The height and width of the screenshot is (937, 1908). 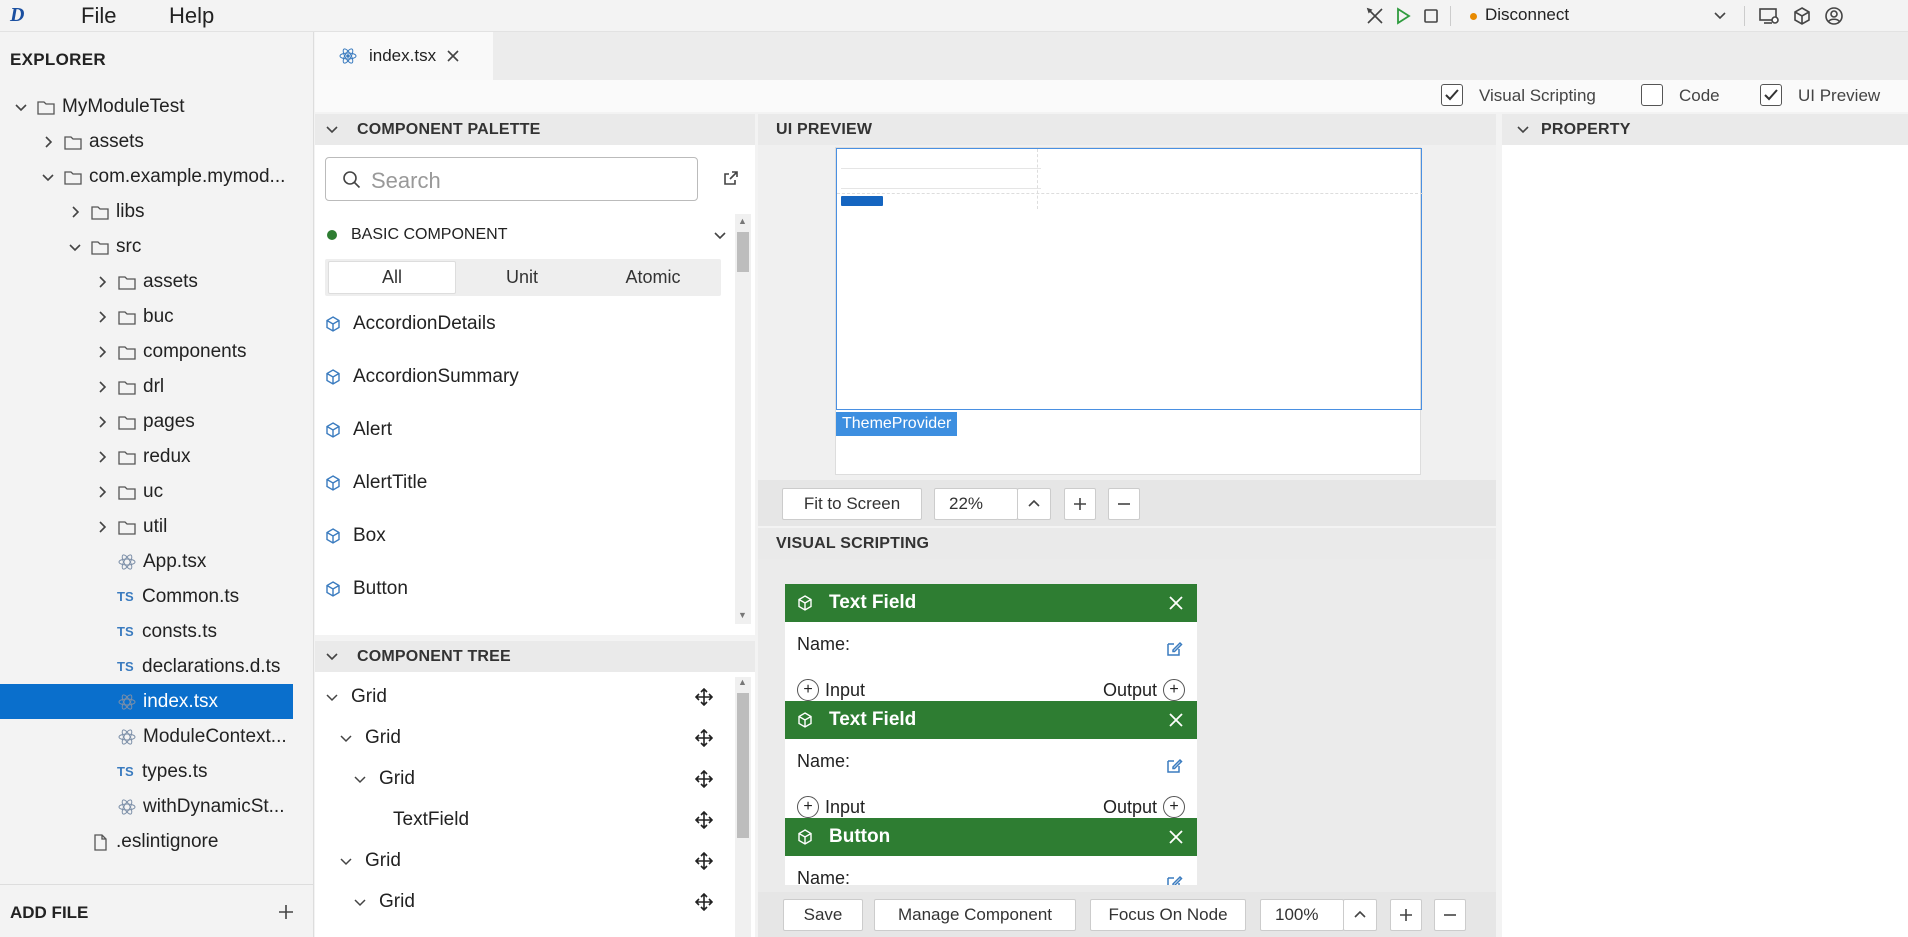 I want to click on component-tree-scrollbar: ▲, so click(x=743, y=807).